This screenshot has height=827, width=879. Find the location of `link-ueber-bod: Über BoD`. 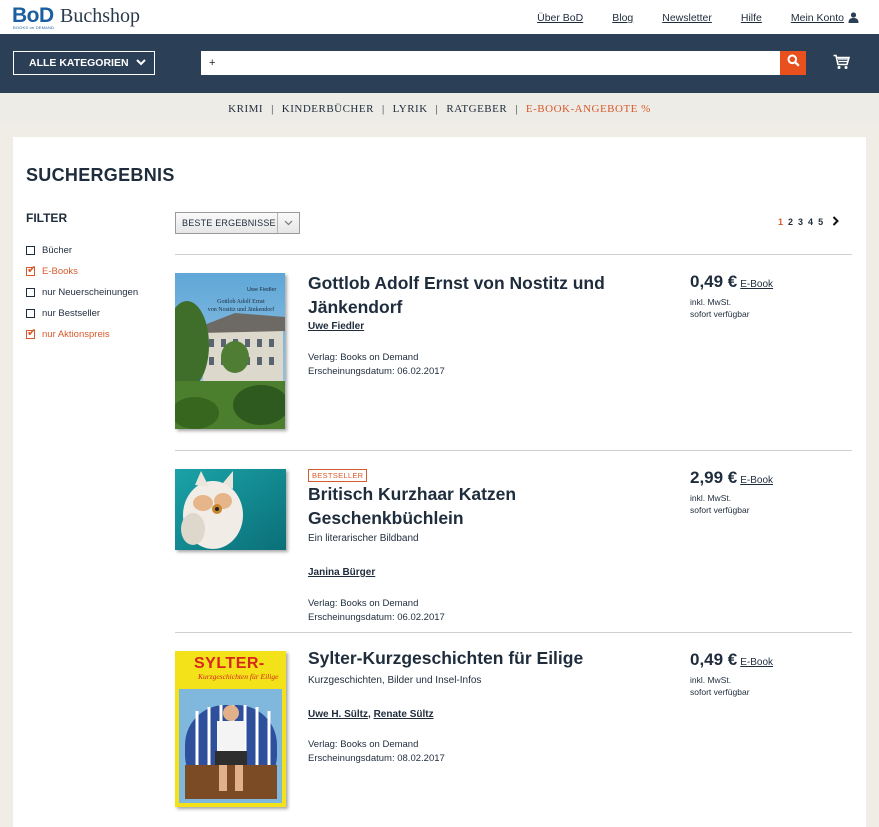

link-ueber-bod: Über BoD is located at coordinates (560, 19).